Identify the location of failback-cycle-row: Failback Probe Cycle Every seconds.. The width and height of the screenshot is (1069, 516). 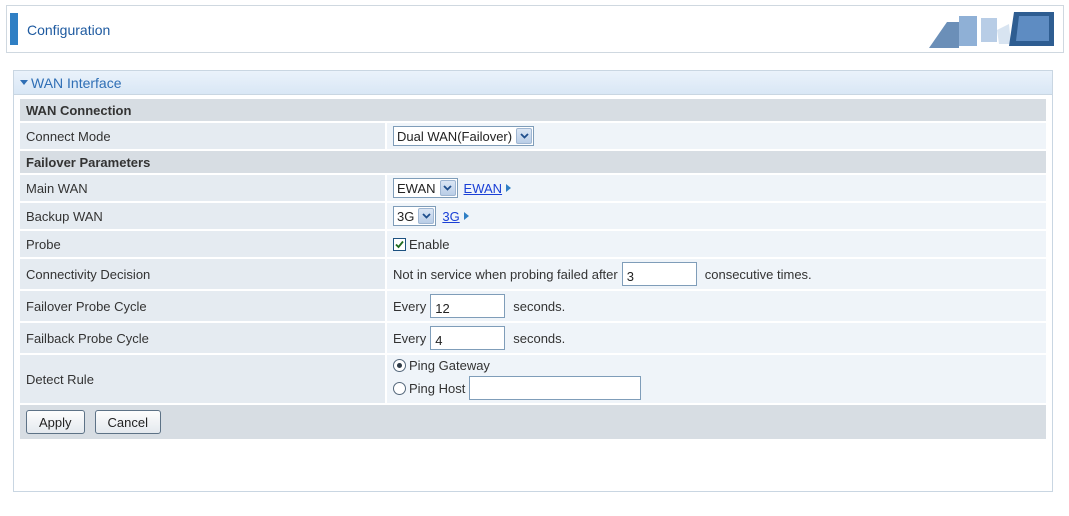
(533, 338).